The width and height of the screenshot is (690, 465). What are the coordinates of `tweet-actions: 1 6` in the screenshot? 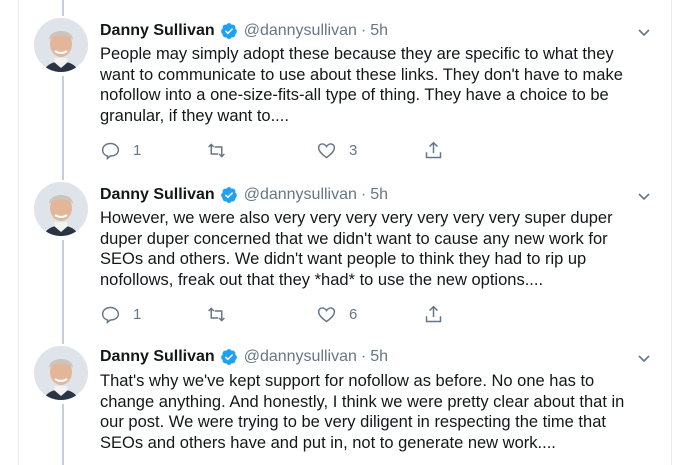 It's located at (280, 316).